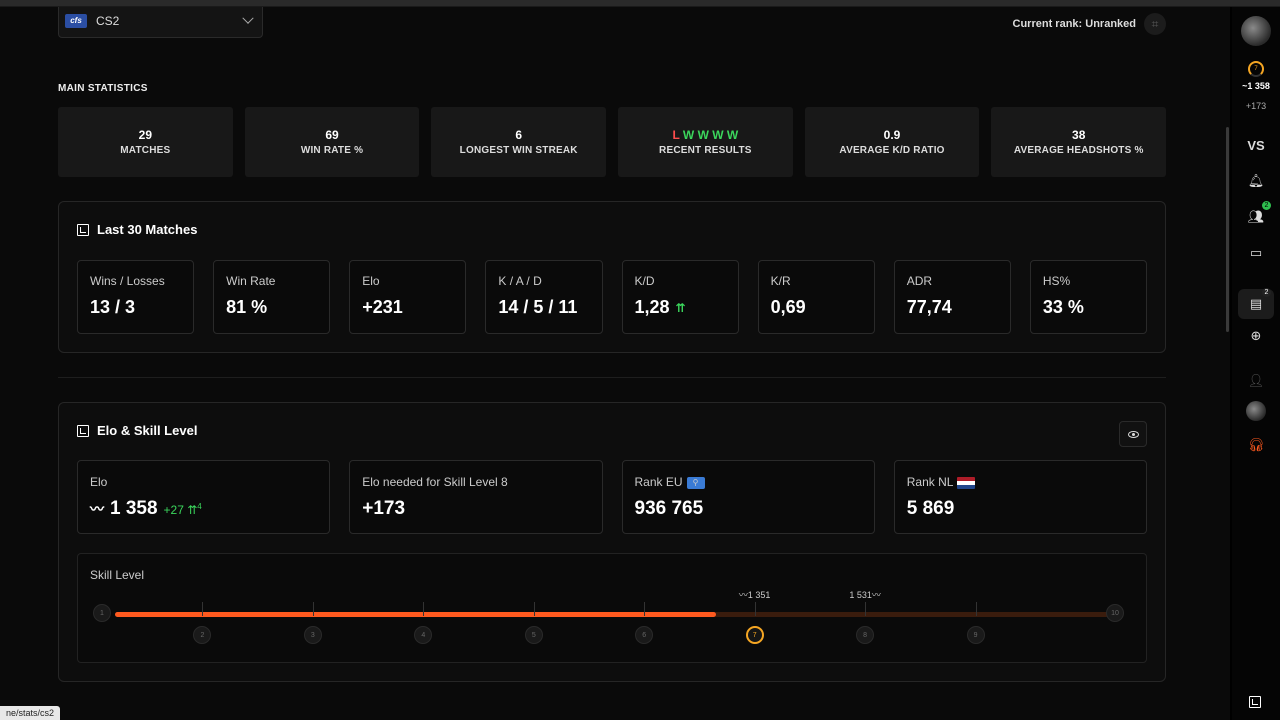  I want to click on party-member-avatar, so click(1256, 411).